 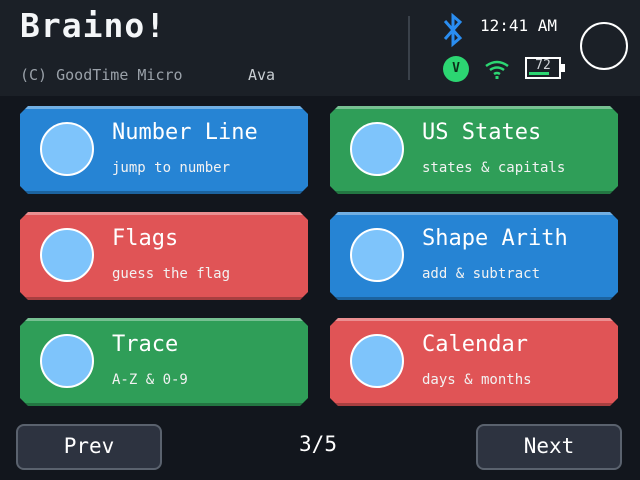 What do you see at coordinates (497, 69) in the screenshot?
I see `wifi-icon` at bounding box center [497, 69].